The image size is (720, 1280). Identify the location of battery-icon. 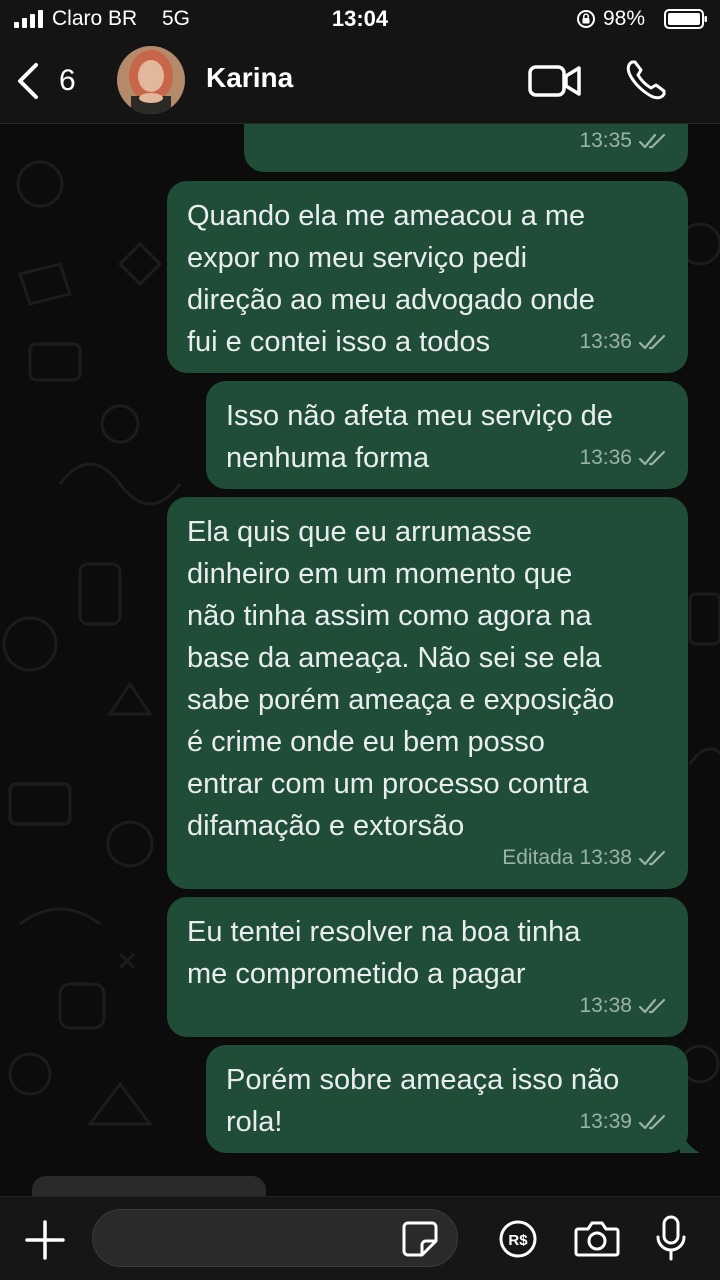
(685, 19).